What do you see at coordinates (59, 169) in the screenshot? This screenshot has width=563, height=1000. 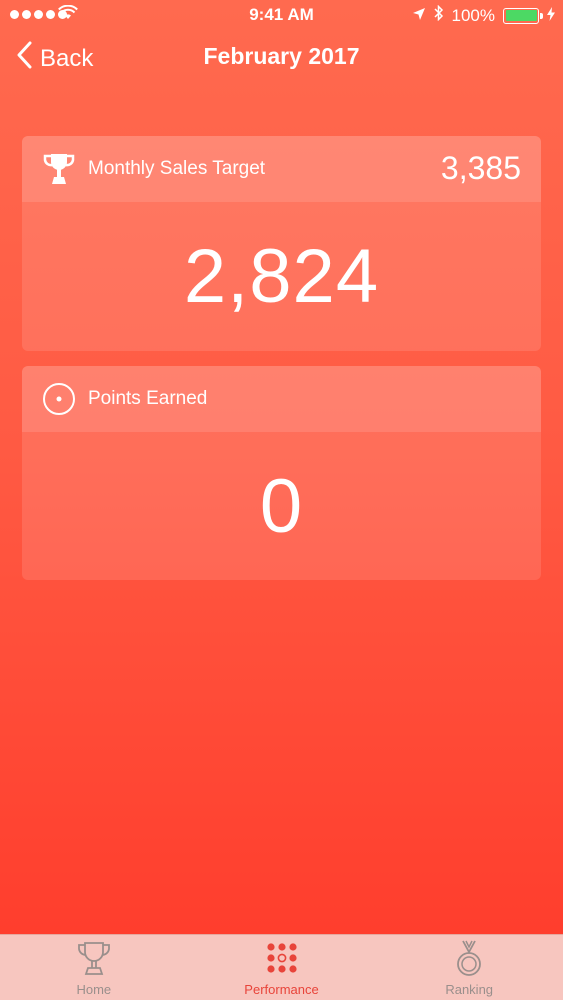 I see `trophy-icon` at bounding box center [59, 169].